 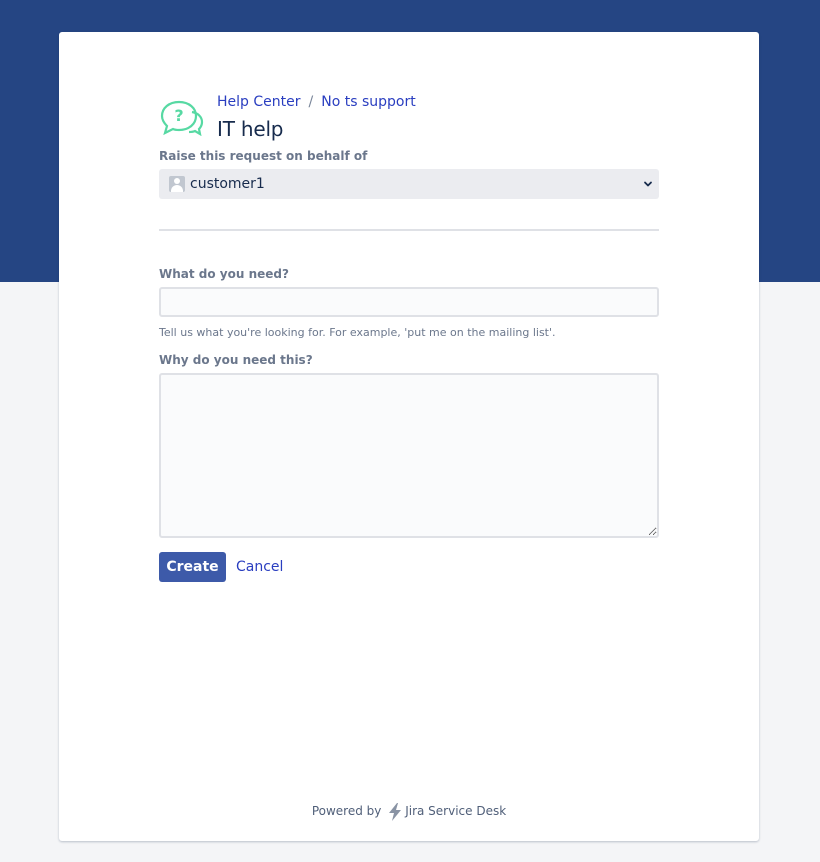 I want to click on chevron-down-icon, so click(x=648, y=184).